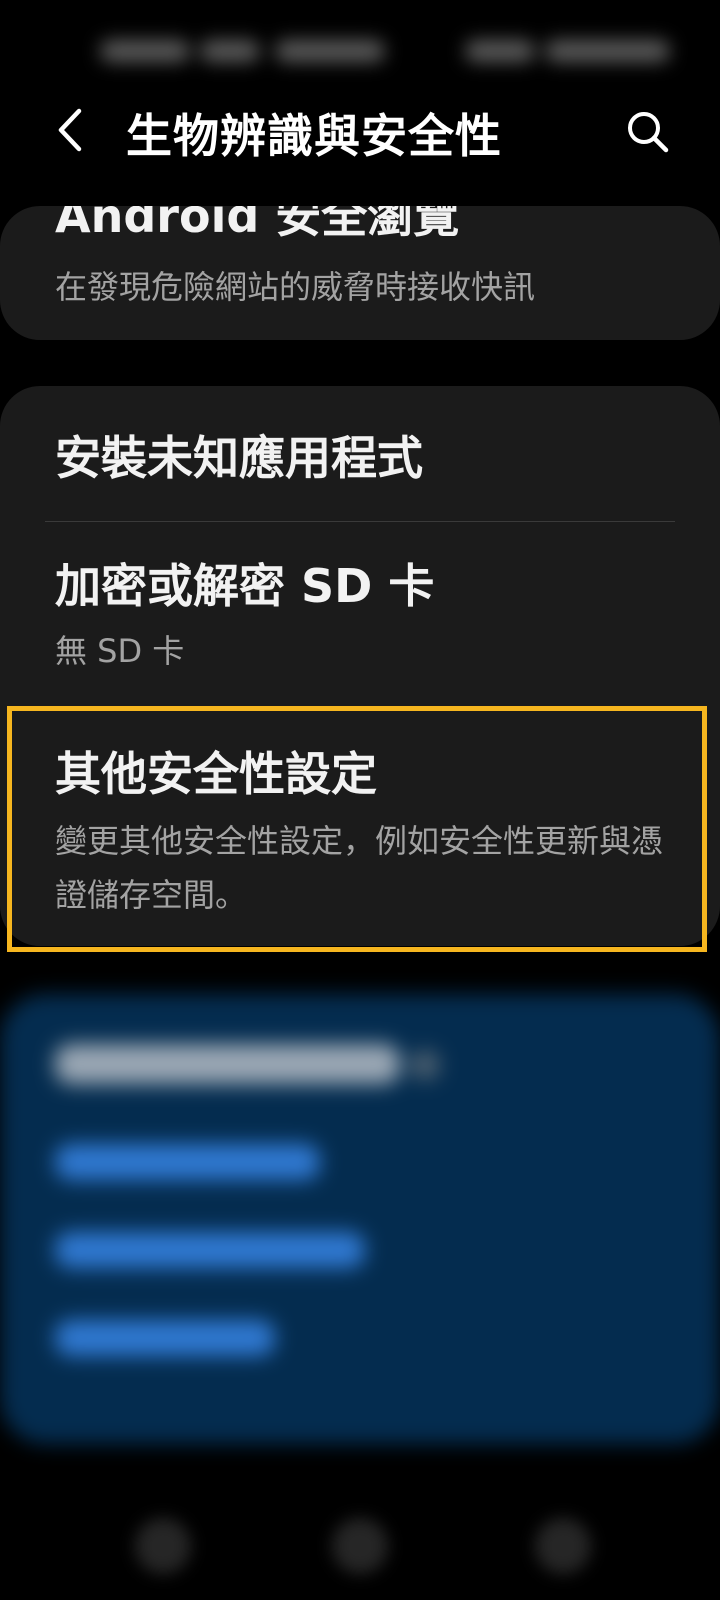  I want to click on install-unknown-apps-item: 安裝未知應用程式, so click(360, 453).